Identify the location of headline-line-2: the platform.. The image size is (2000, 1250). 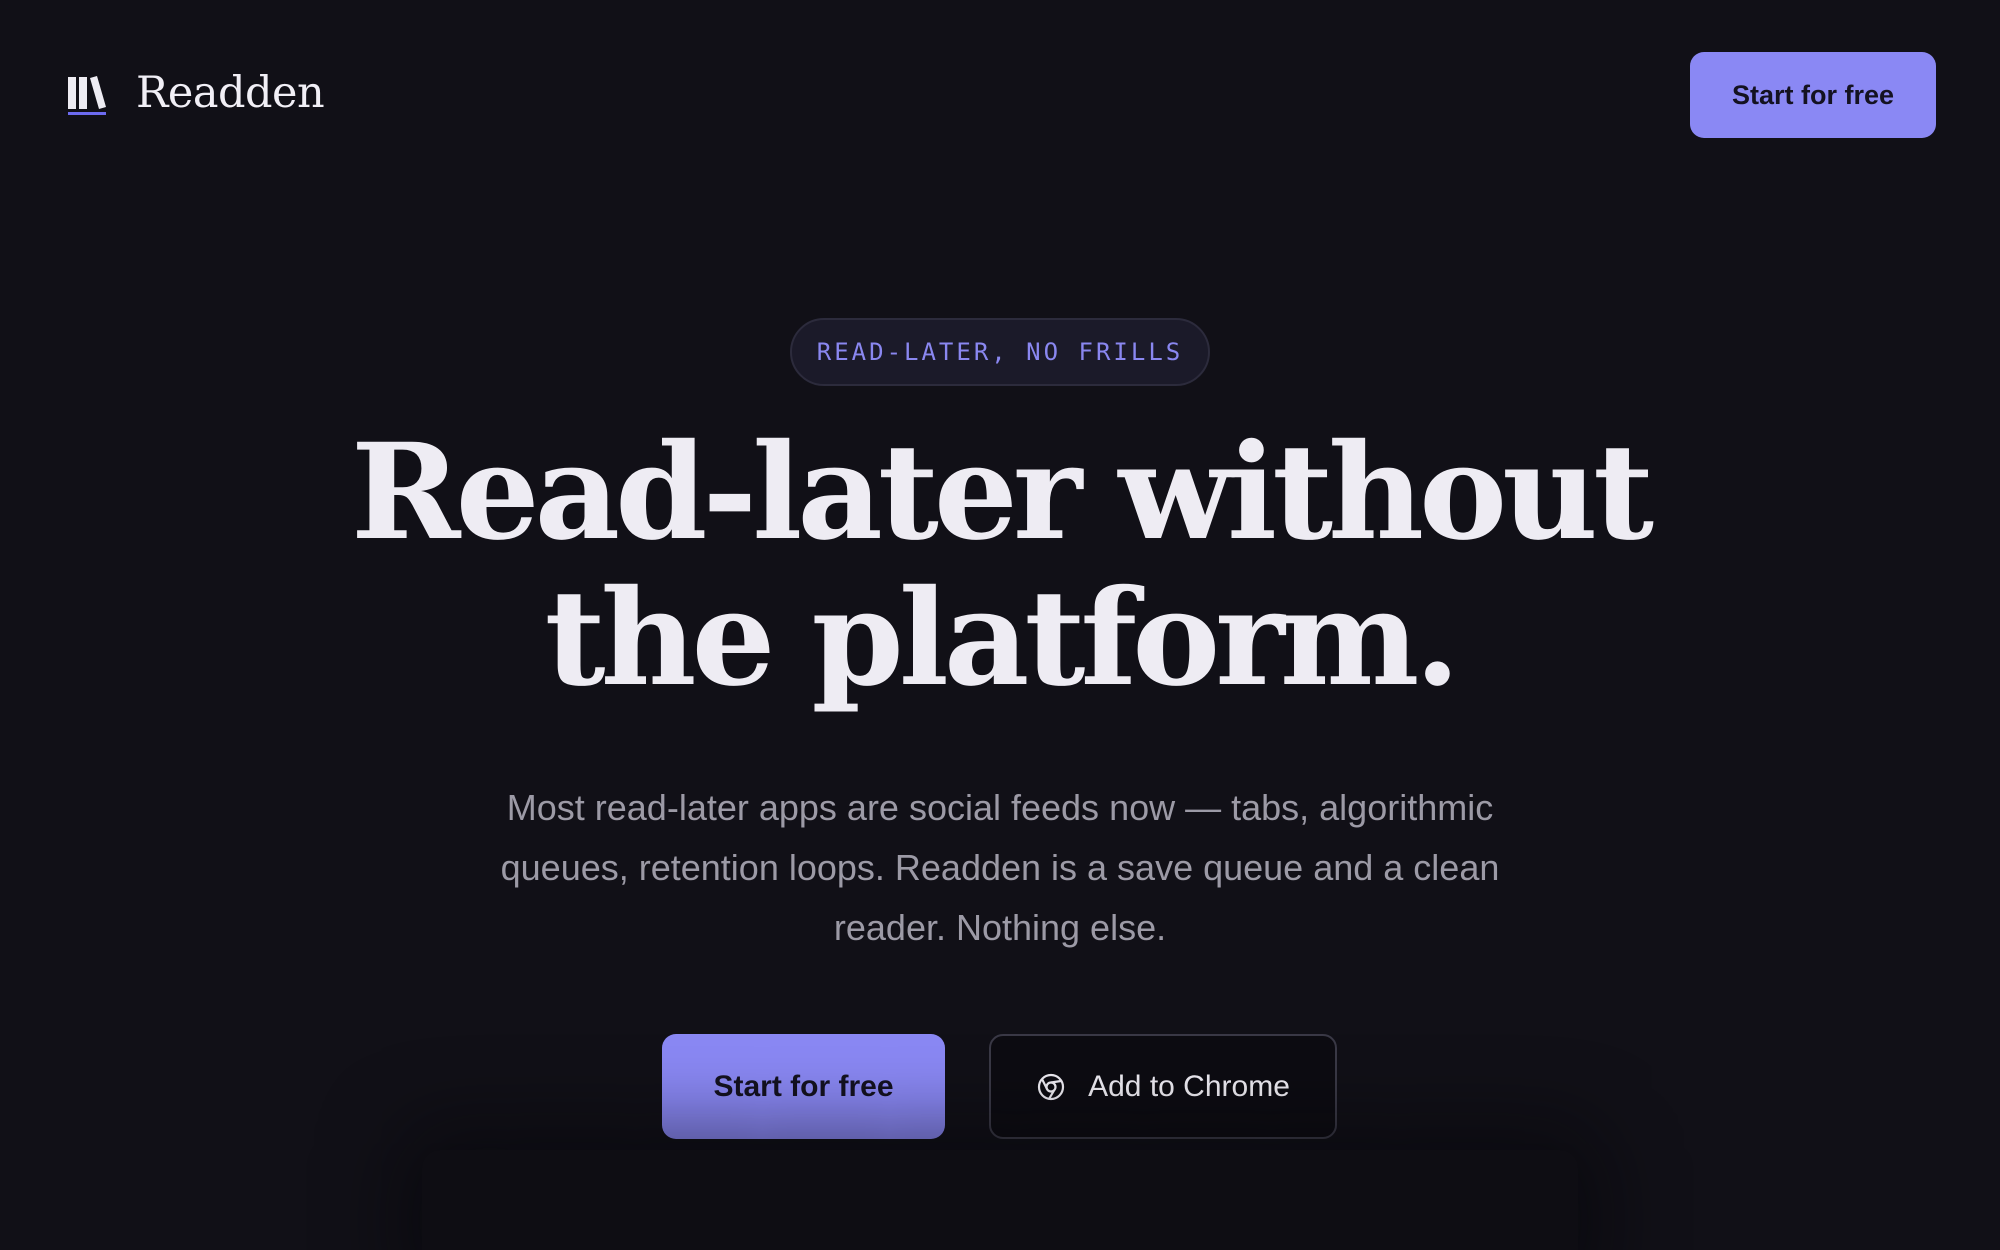
(1002, 638).